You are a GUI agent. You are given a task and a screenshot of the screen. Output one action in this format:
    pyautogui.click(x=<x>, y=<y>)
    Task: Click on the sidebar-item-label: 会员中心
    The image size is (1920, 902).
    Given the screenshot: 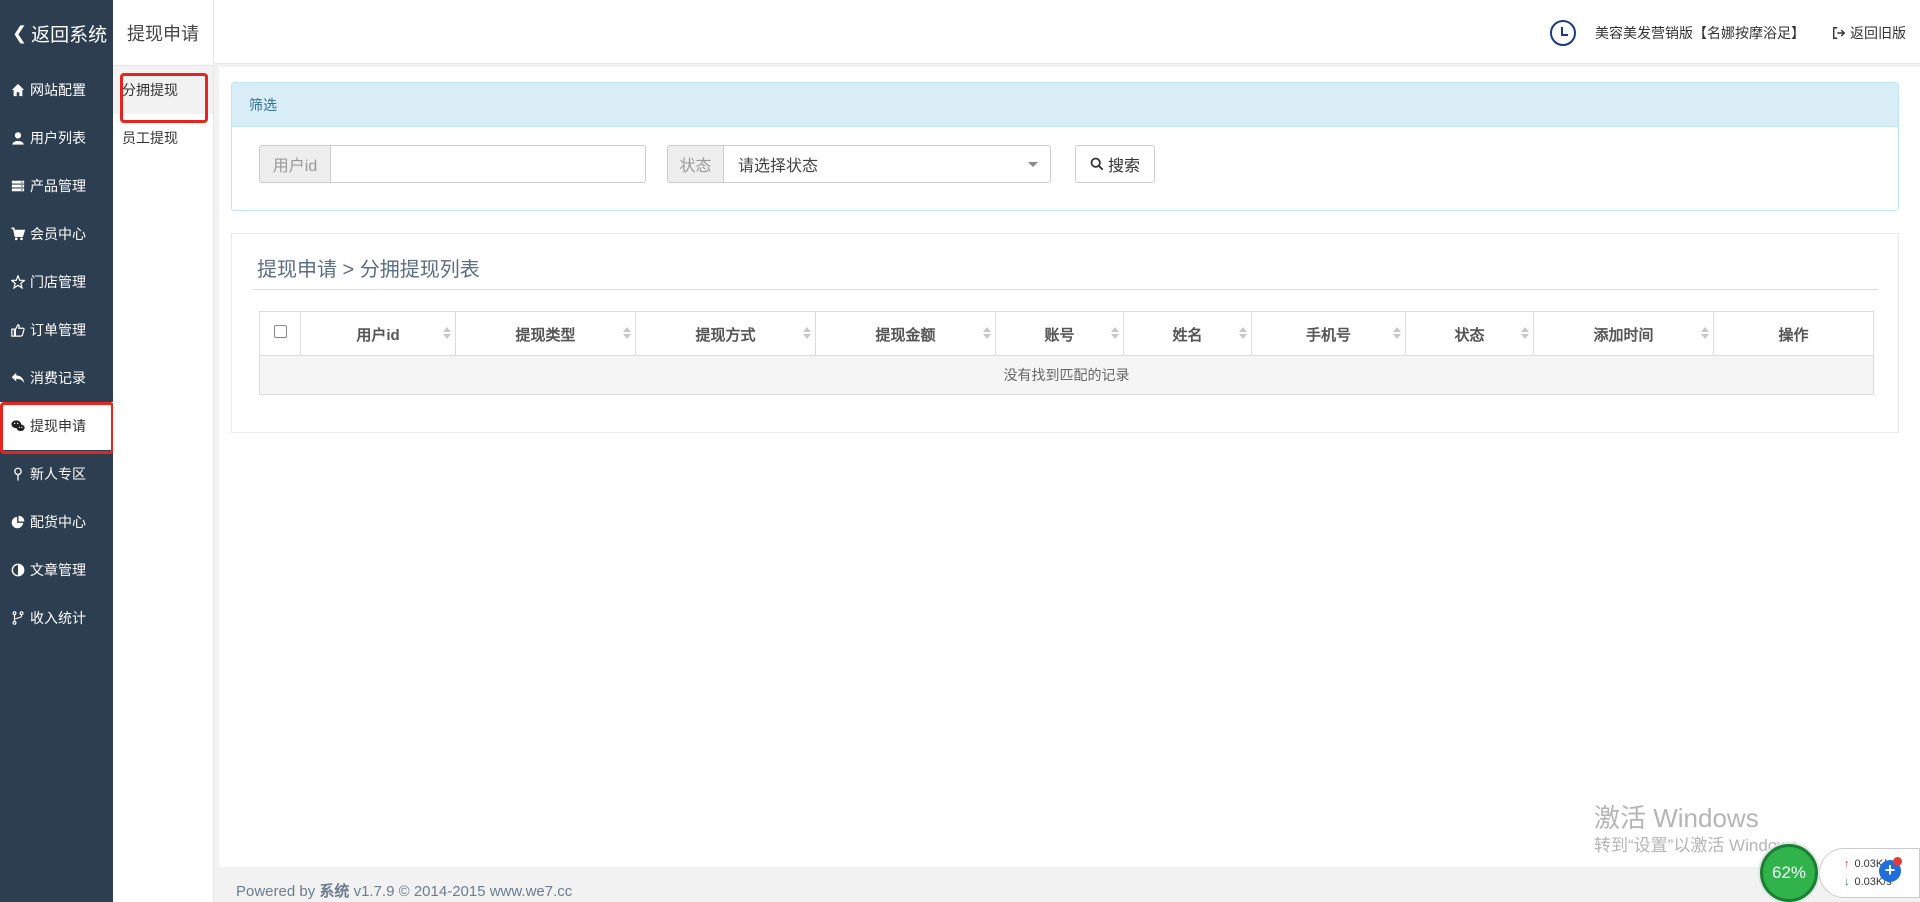 What is the action you would take?
    pyautogui.click(x=58, y=234)
    